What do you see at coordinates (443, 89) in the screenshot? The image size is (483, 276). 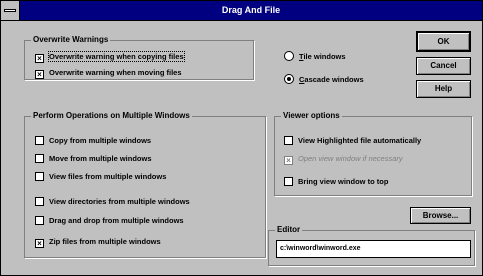 I see `help-button: Help` at bounding box center [443, 89].